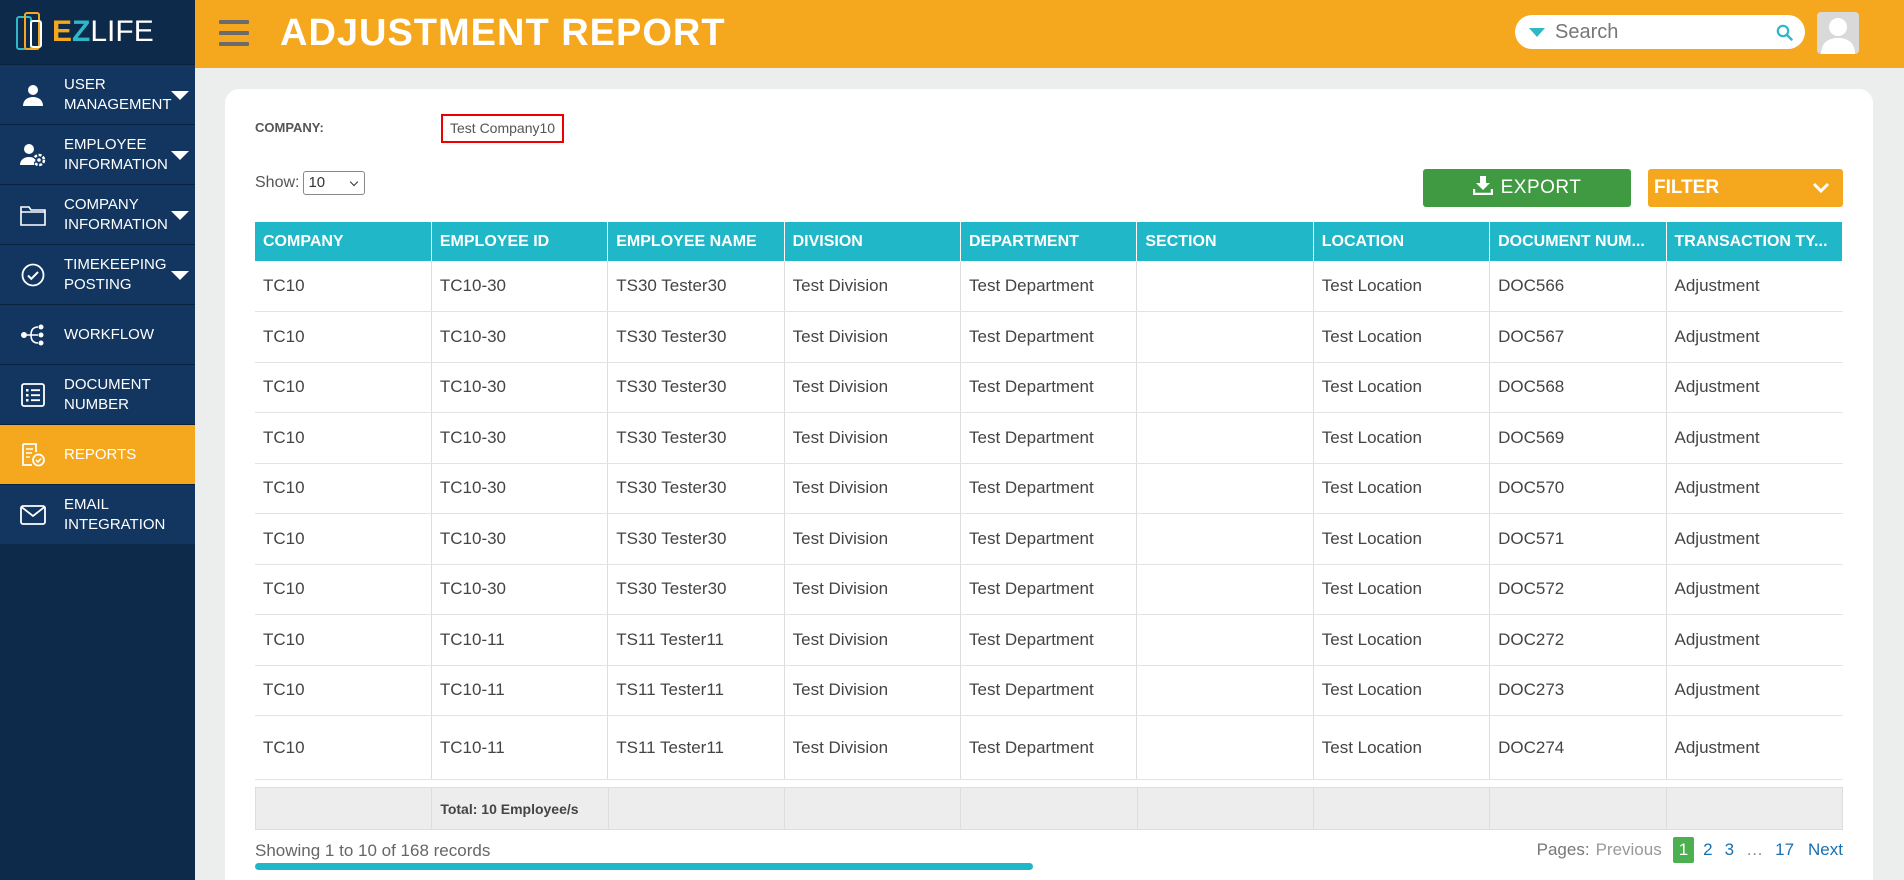  What do you see at coordinates (234, 33) in the screenshot?
I see `hamburger-menu-icon` at bounding box center [234, 33].